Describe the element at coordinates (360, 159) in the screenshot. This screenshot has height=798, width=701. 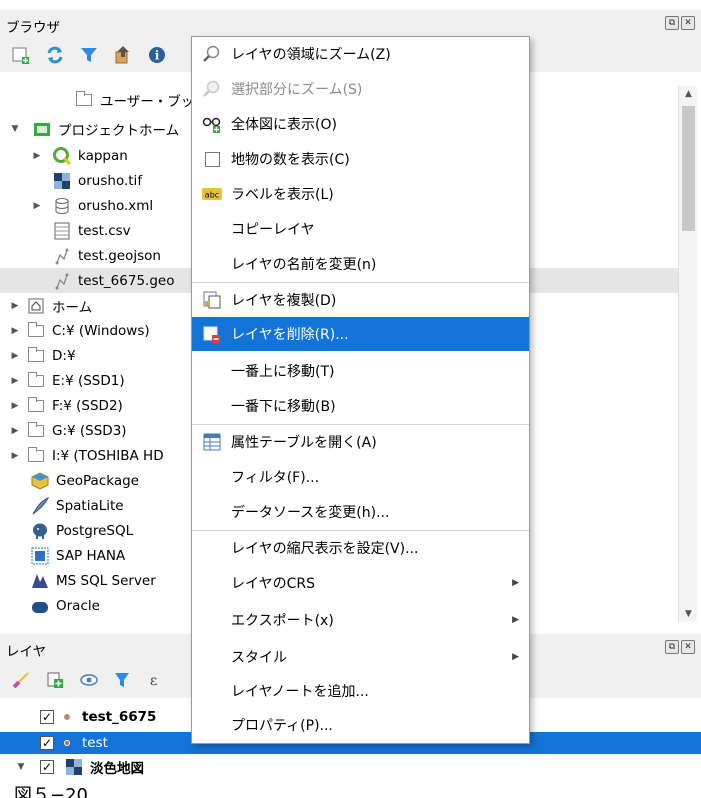
I see `menu-item-show-feature-count: 地物の数を表示(C)` at that location.